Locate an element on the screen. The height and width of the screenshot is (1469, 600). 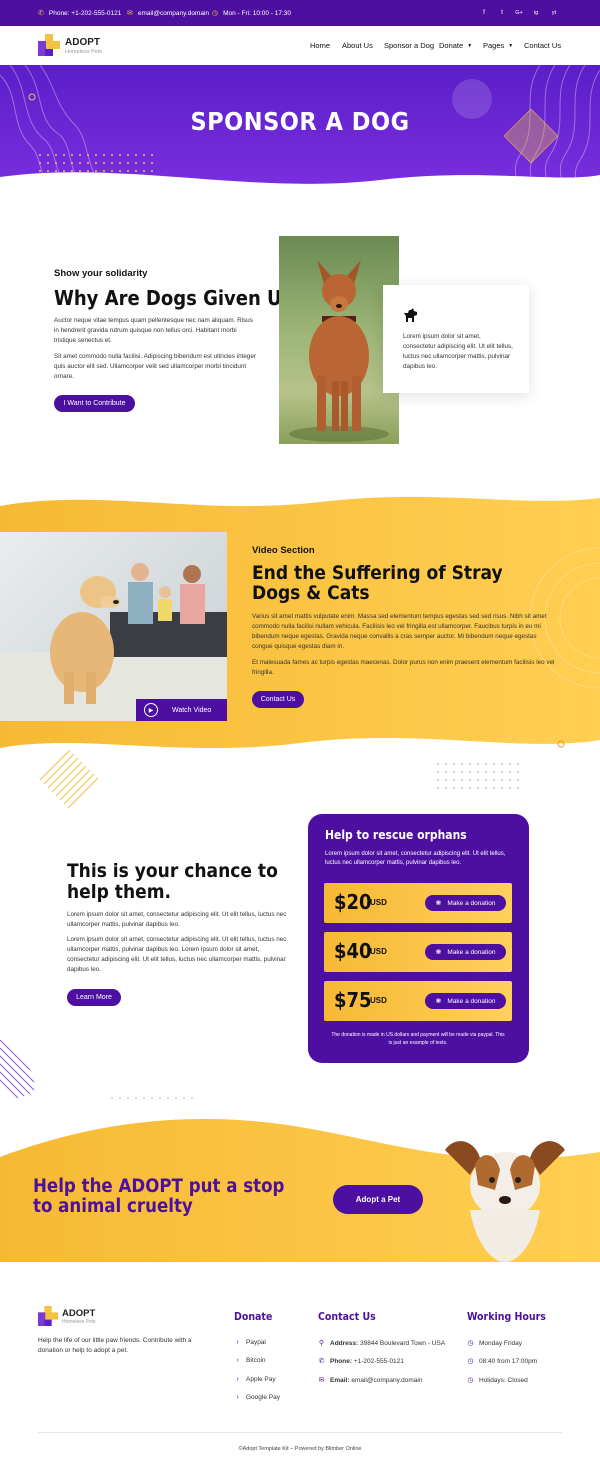
footer-contact-heading: Contact Us is located at coordinates (347, 1317).